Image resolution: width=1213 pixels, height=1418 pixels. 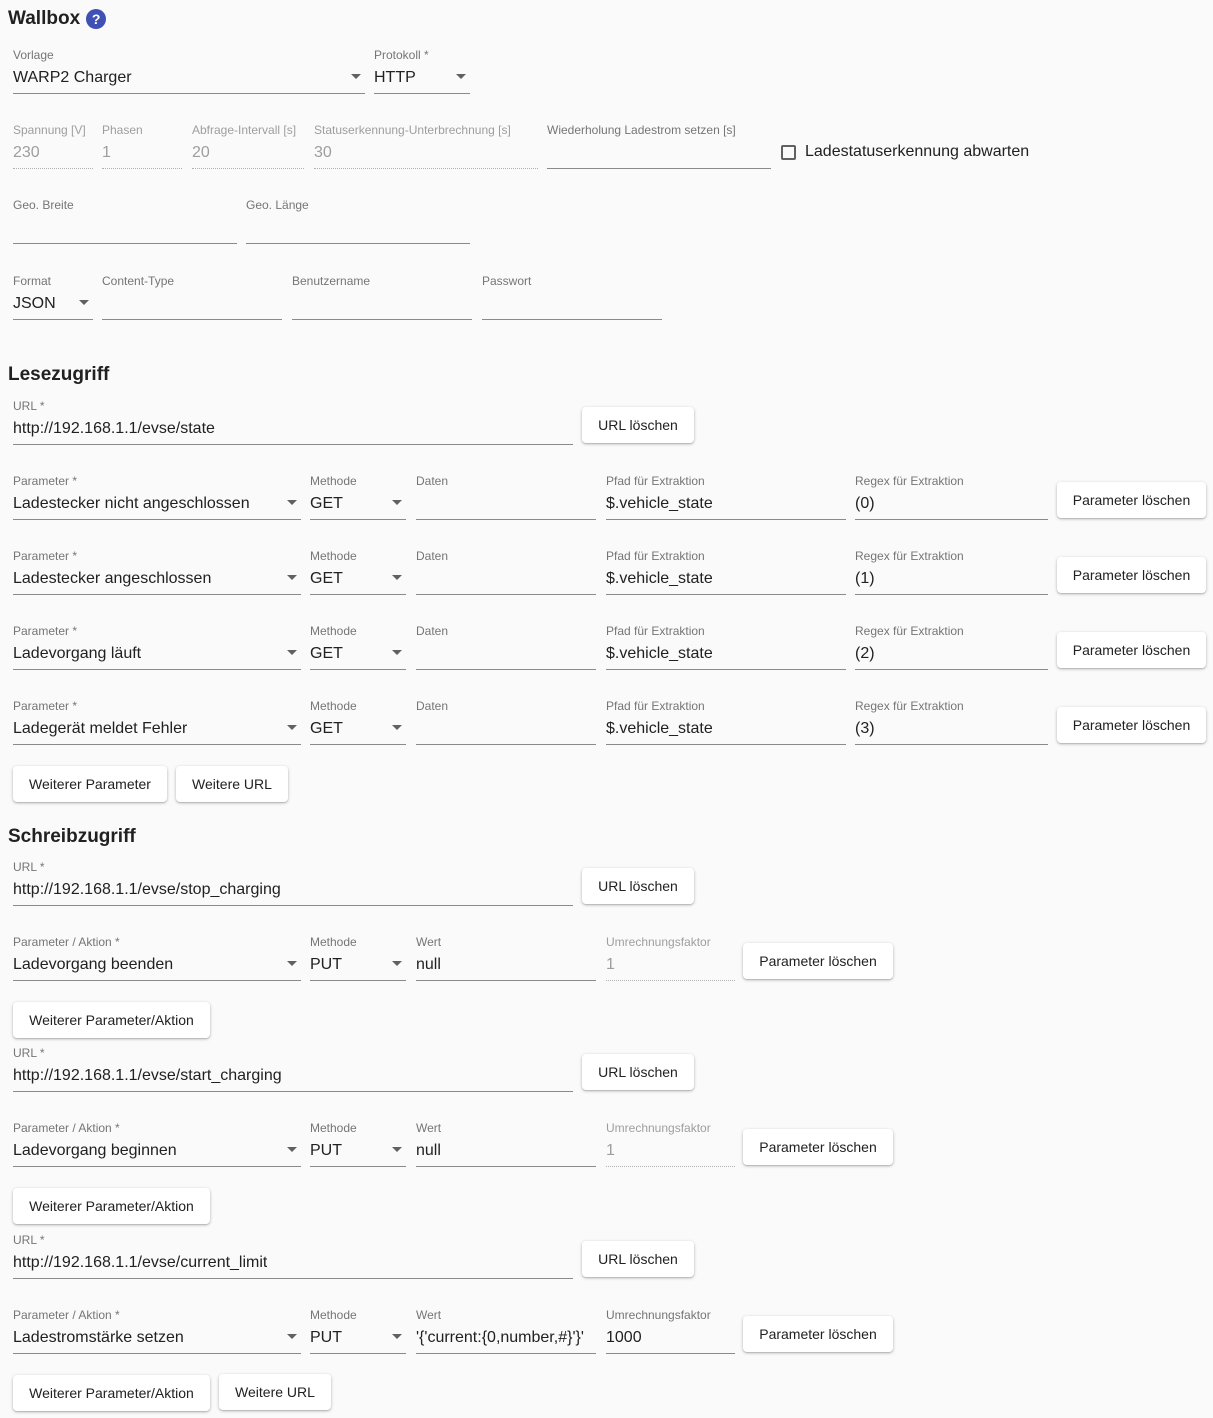 What do you see at coordinates (358, 221) in the screenshot?
I see `geo-laenge-field: Geo. Länge` at bounding box center [358, 221].